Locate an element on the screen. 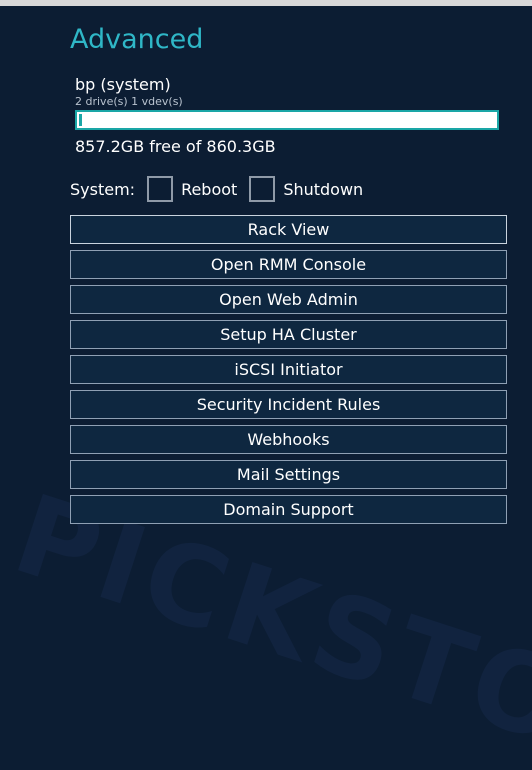 The width and height of the screenshot is (532, 770). pool-usage-fill is located at coordinates (80, 120).